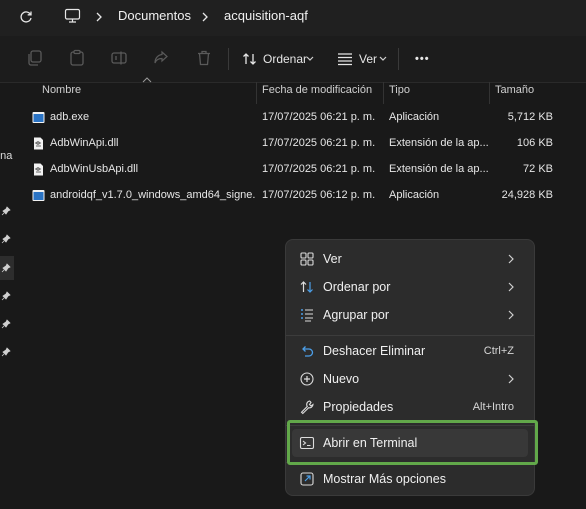 This screenshot has height=509, width=586. Describe the element at coordinates (285, 59) in the screenshot. I see `sort-button: Ordenar` at that location.